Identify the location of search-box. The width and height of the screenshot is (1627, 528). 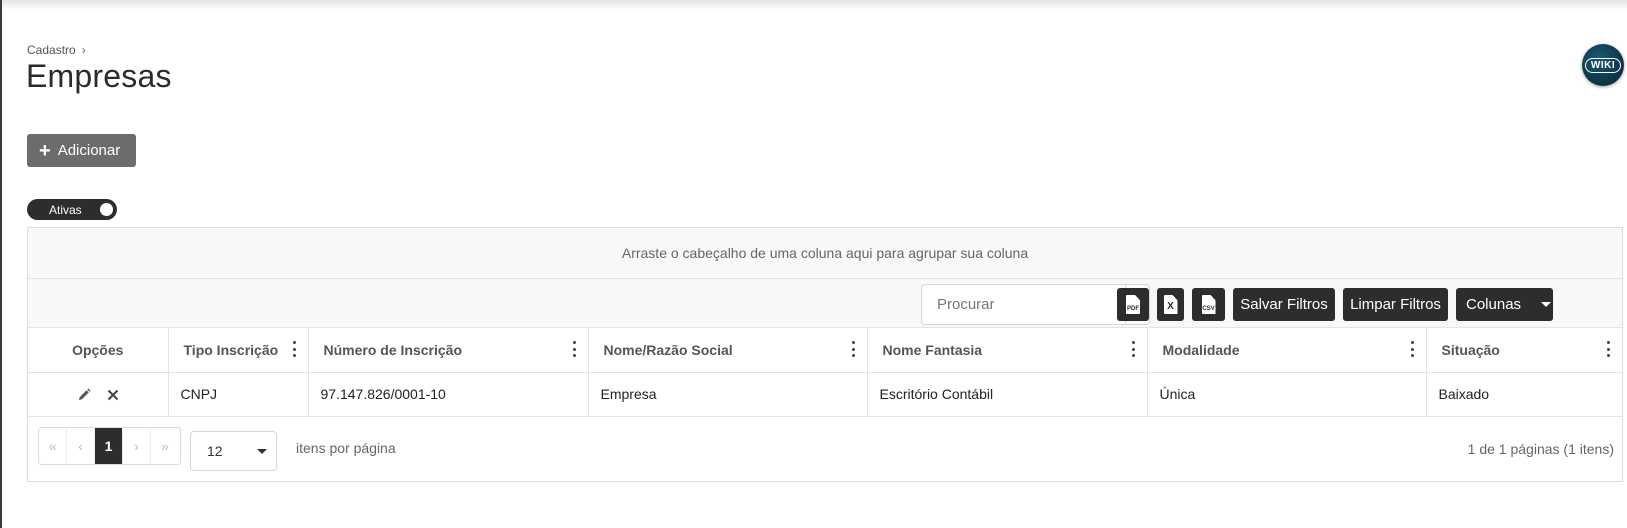
(1035, 304).